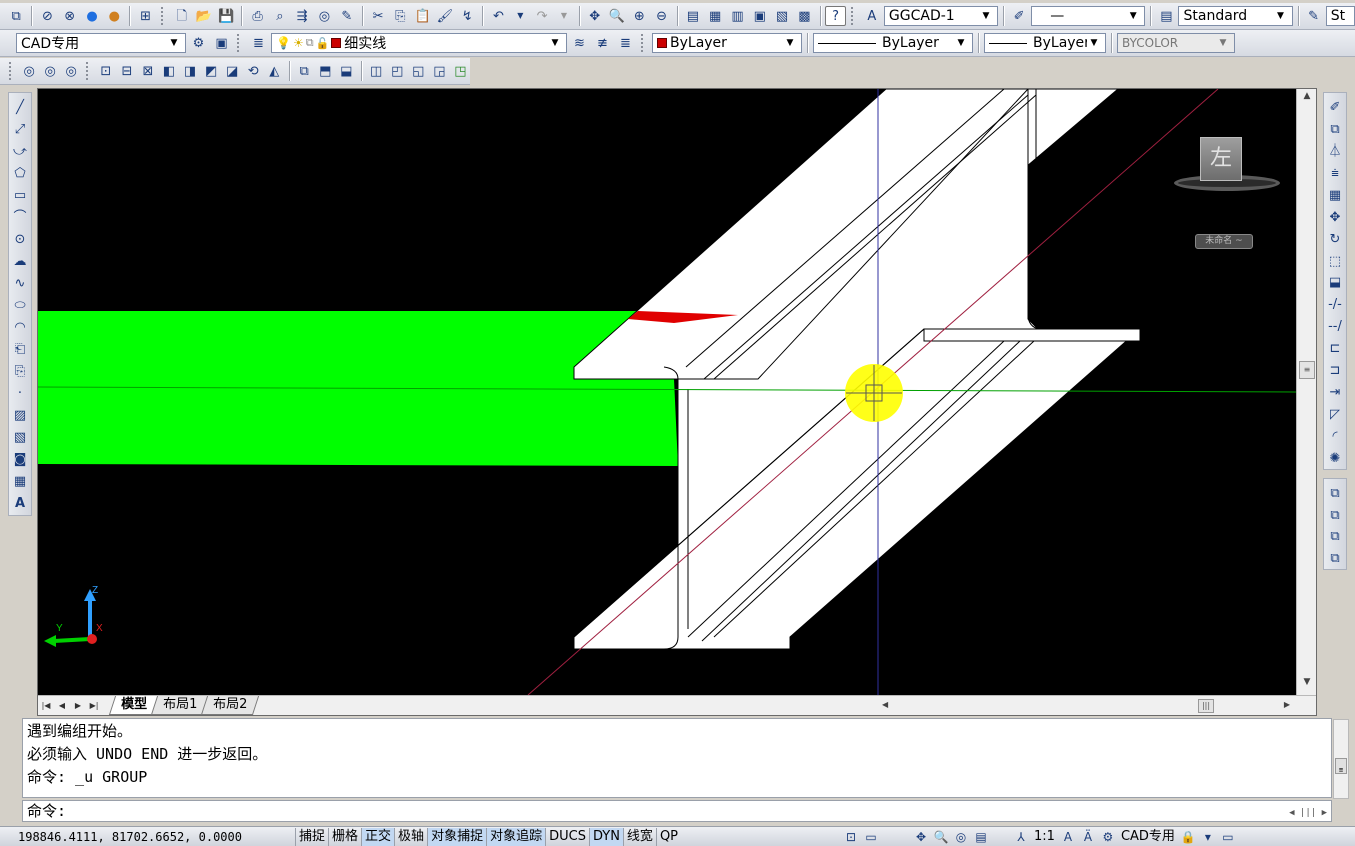 The height and width of the screenshot is (846, 1355). I want to click on chamfer-icon: ◸, so click(1335, 414).